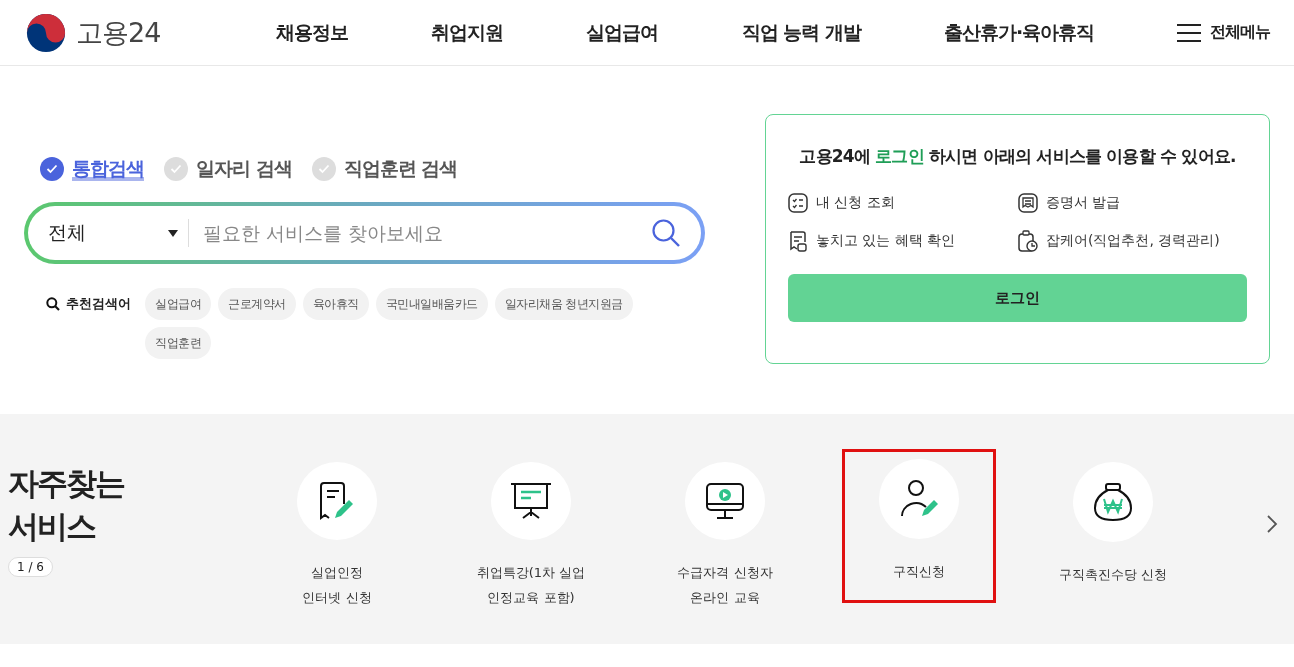 The image size is (1294, 667). What do you see at coordinates (466, 32) in the screenshot?
I see `nav-link: 취업지원` at bounding box center [466, 32].